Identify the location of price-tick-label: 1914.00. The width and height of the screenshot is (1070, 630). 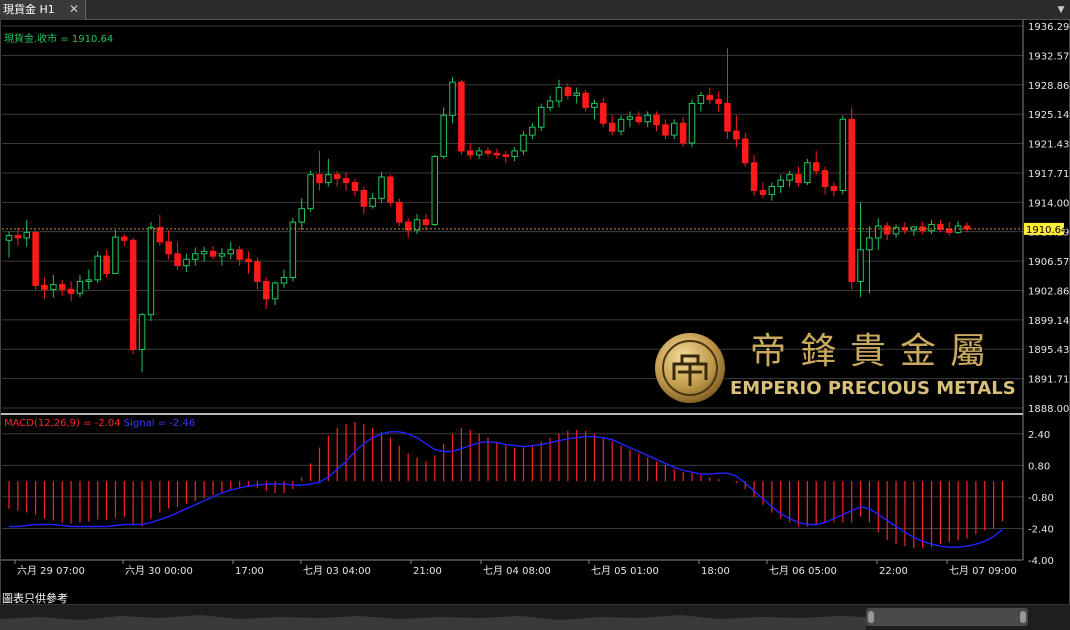
(1048, 203).